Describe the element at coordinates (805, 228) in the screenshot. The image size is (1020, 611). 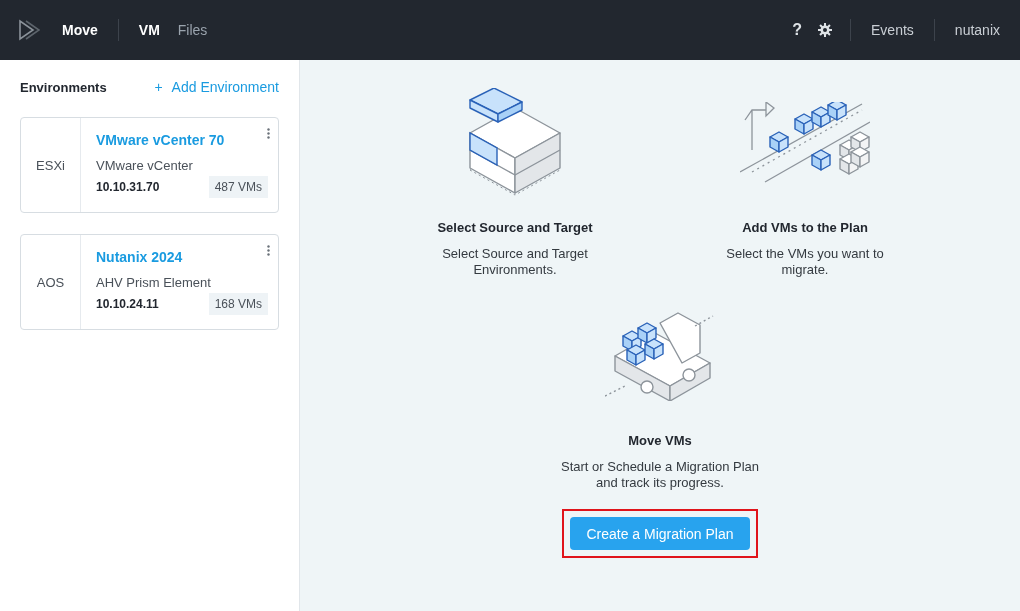
I see `step-title: Add VMs to the Plan` at that location.